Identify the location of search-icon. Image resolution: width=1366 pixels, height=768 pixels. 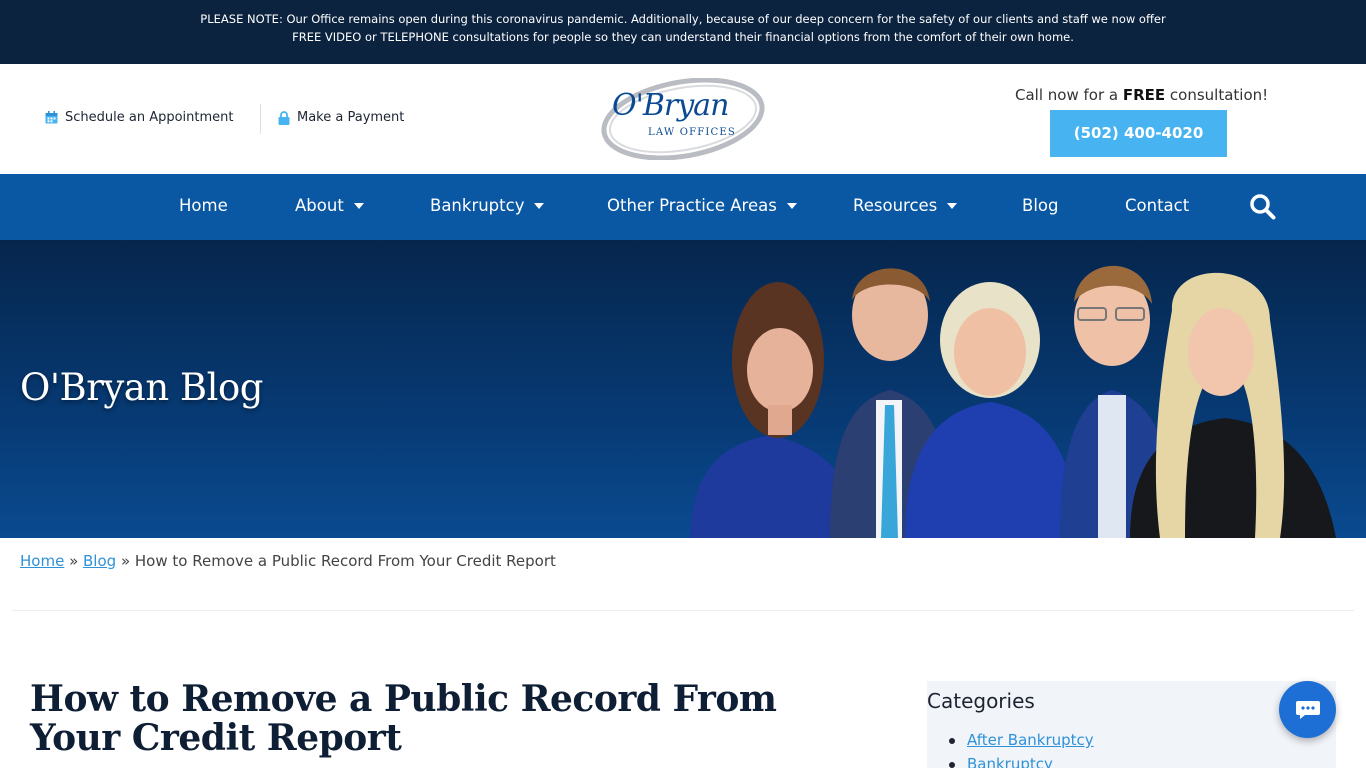
(1262, 206).